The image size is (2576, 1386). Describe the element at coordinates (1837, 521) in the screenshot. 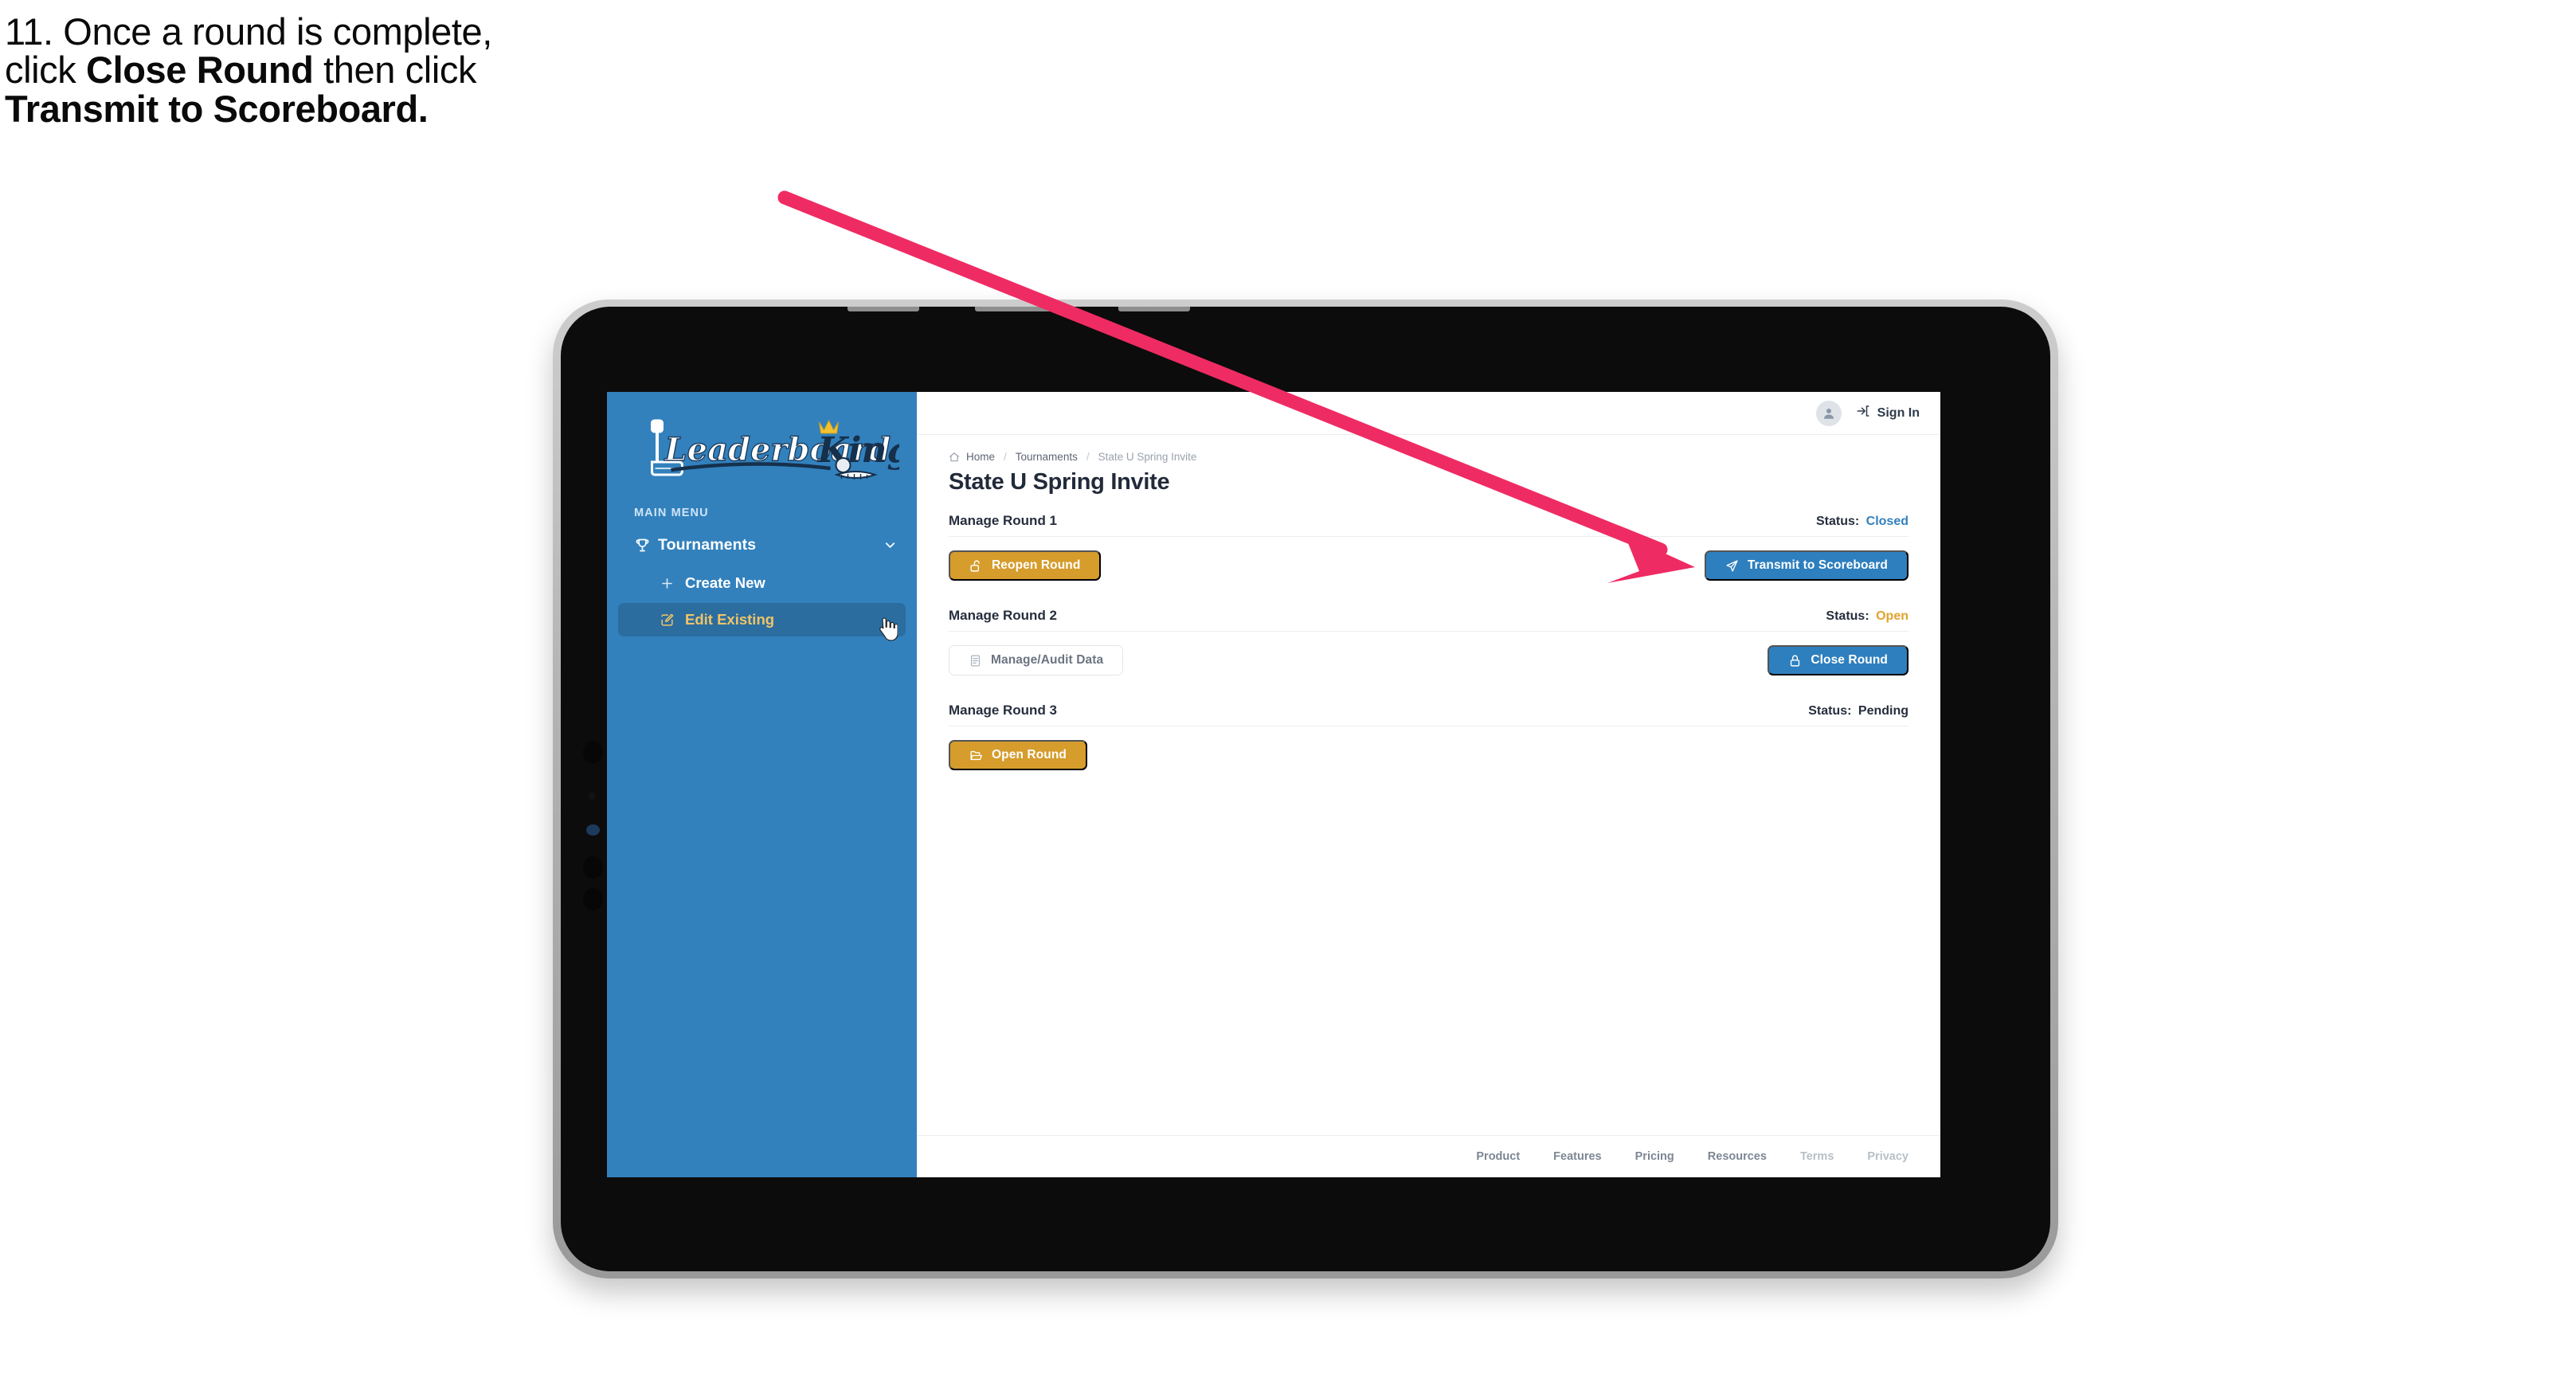

I see `round-1-status-label: Status:` at that location.